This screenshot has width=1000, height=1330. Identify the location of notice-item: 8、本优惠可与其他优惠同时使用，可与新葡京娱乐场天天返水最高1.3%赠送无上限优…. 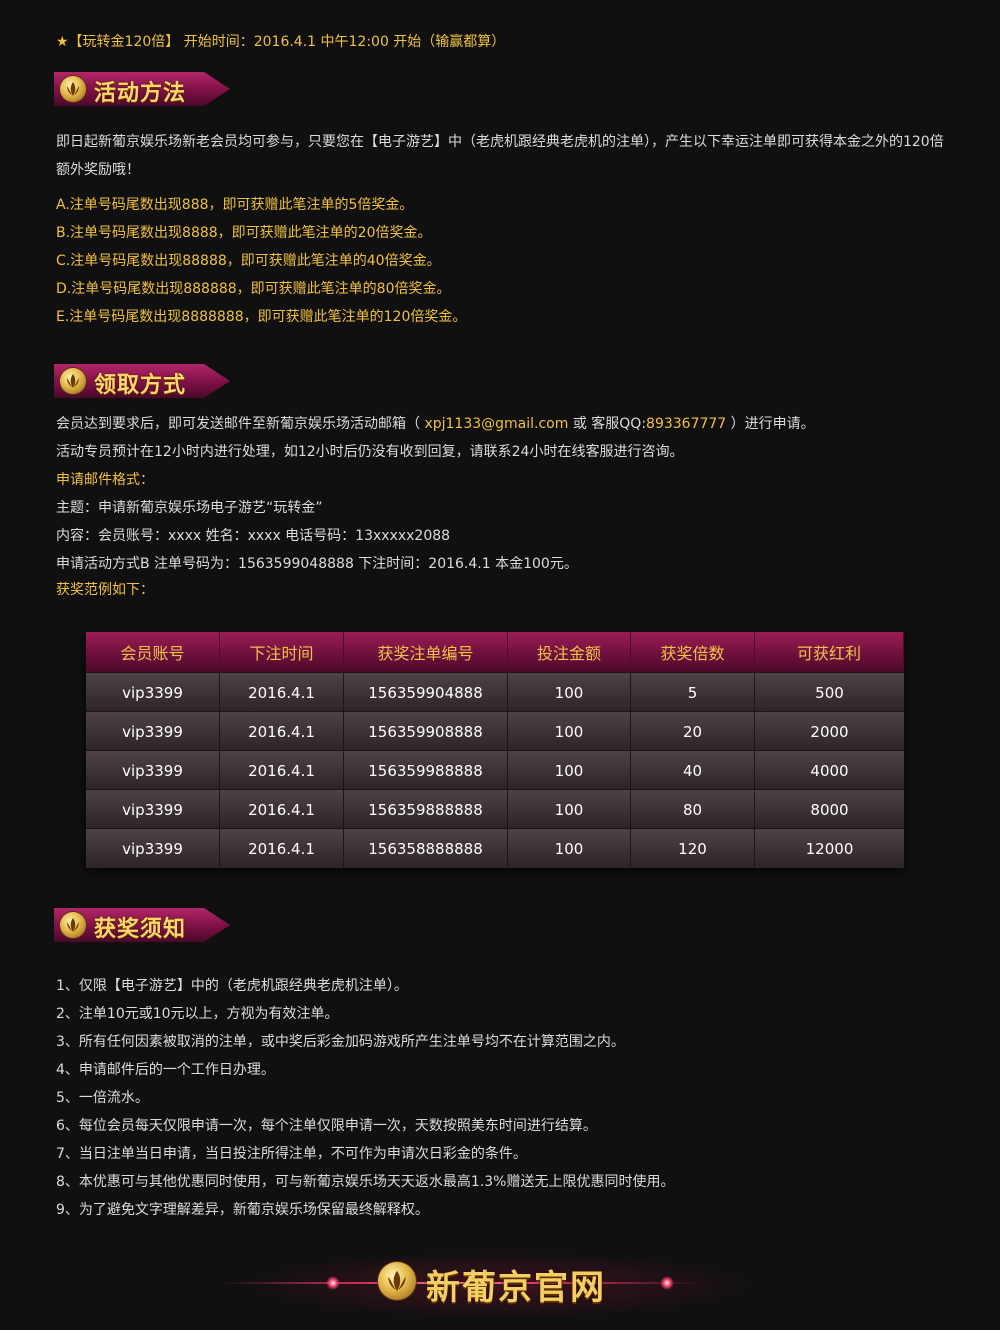
(365, 1182).